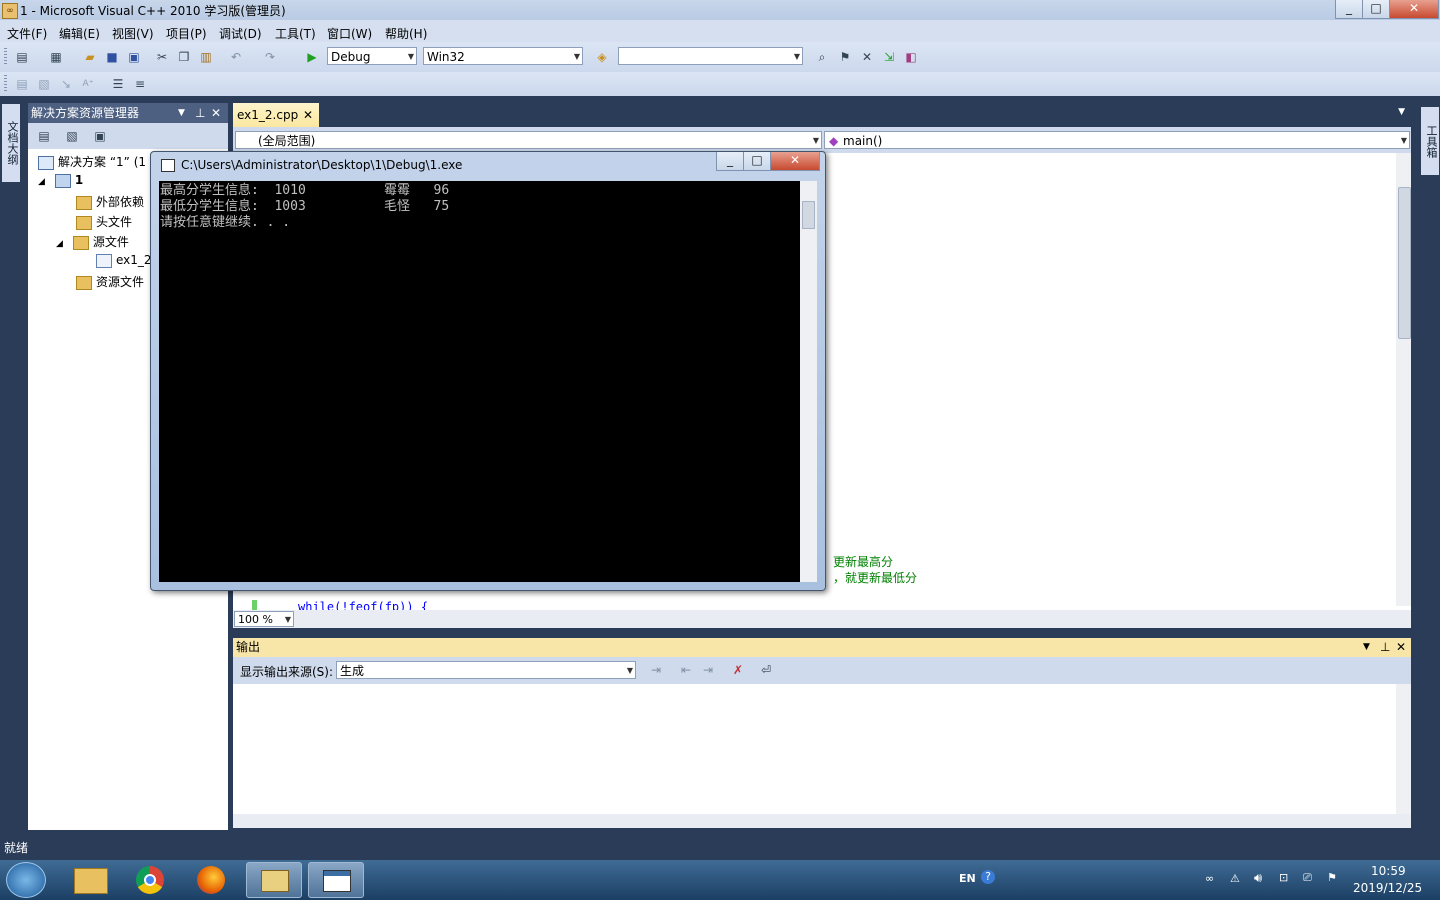 The image size is (1440, 900). I want to click on refresh-icon: ▣, so click(100, 136).